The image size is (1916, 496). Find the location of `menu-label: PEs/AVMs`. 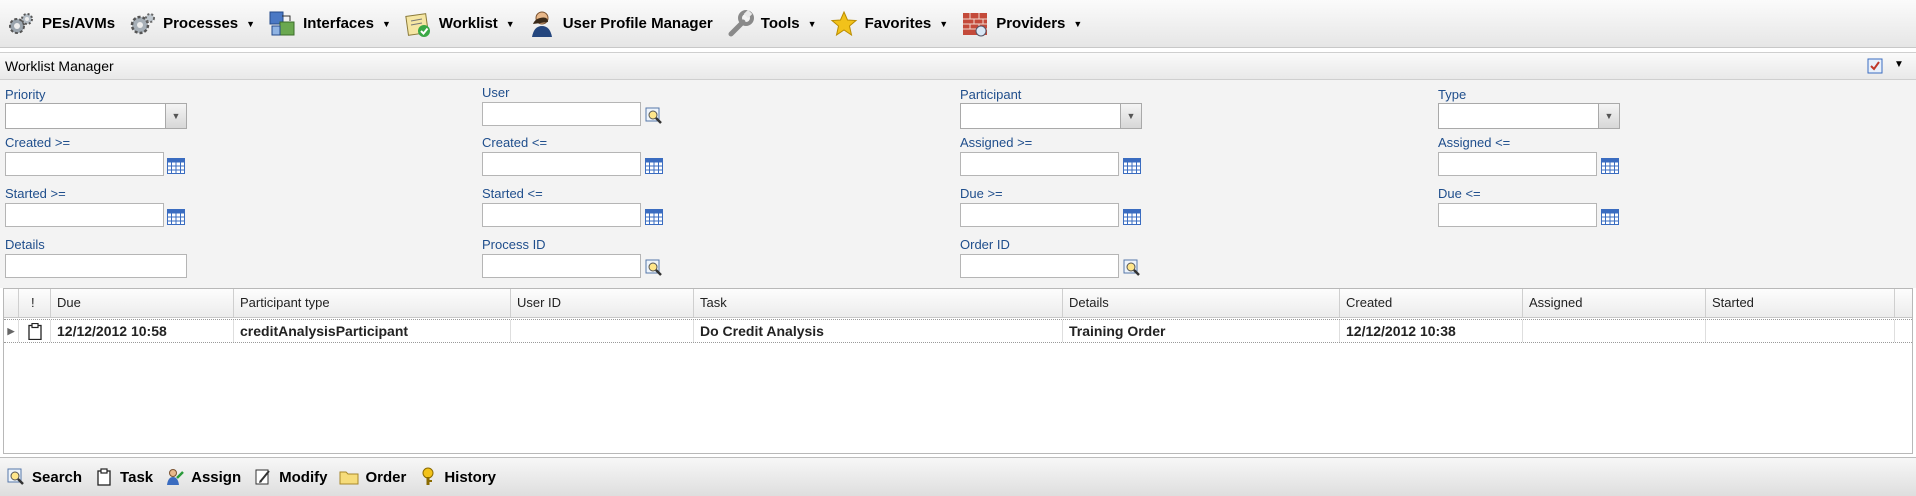

menu-label: PEs/AVMs is located at coordinates (79, 23).